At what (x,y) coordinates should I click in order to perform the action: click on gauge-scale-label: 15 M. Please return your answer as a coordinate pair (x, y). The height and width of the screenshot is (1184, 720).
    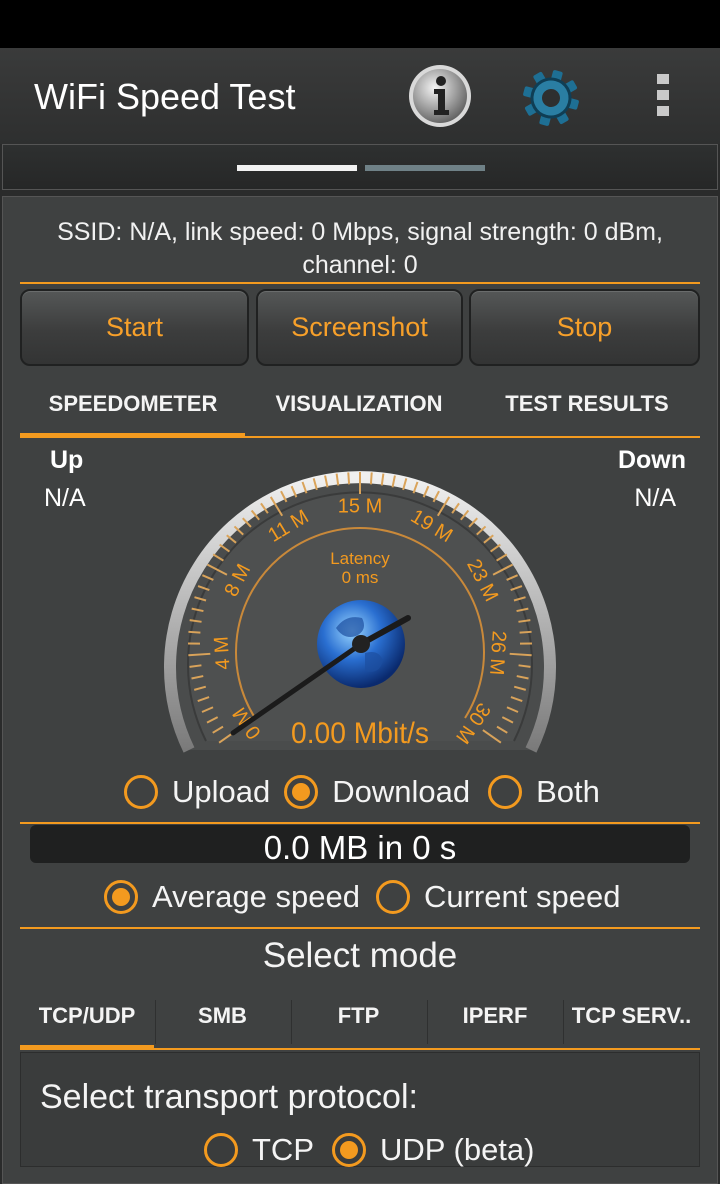
    Looking at the image, I should click on (360, 506).